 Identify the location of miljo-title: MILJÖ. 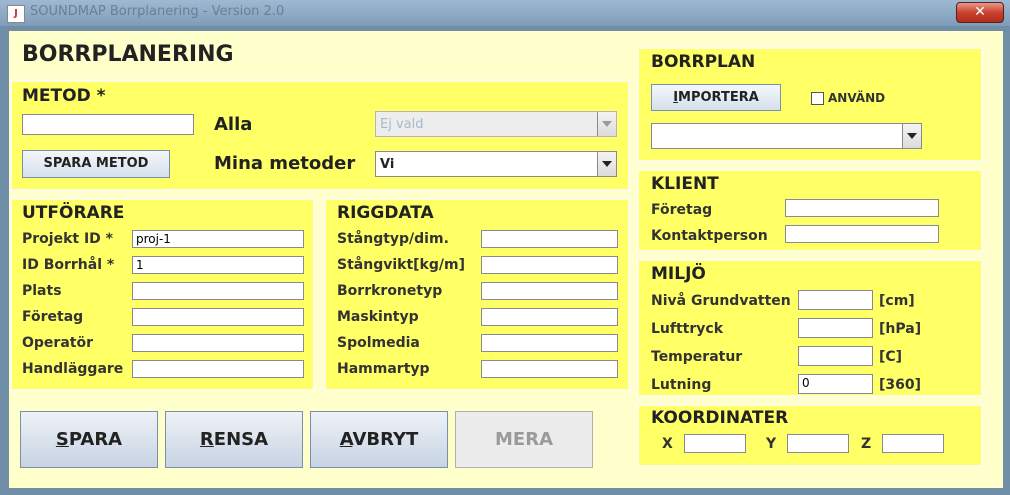
(678, 274).